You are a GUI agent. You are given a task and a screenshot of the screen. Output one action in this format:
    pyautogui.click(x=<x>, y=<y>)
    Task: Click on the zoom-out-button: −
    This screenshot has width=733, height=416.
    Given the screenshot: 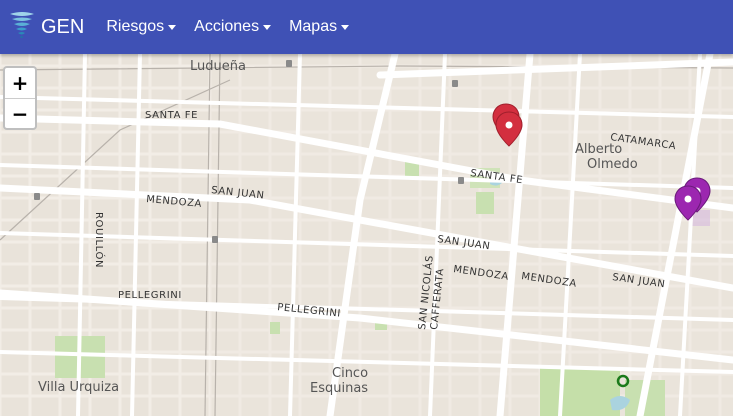 What is the action you would take?
    pyautogui.click(x=20, y=113)
    